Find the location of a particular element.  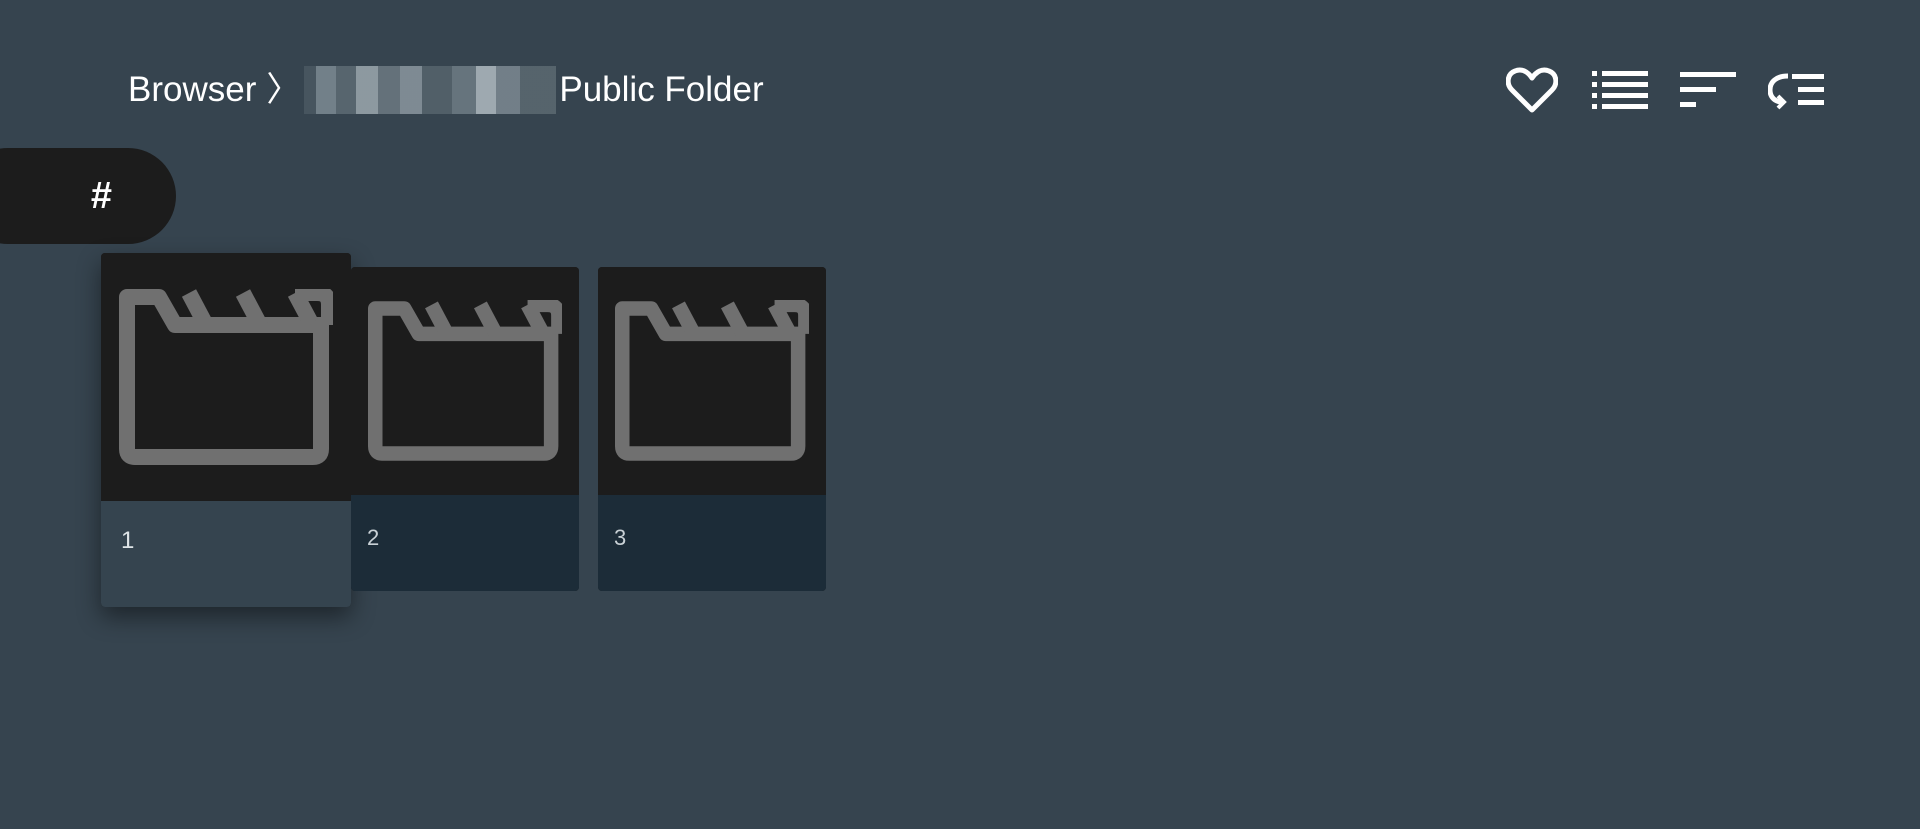

media-card-1: 1 is located at coordinates (226, 430).